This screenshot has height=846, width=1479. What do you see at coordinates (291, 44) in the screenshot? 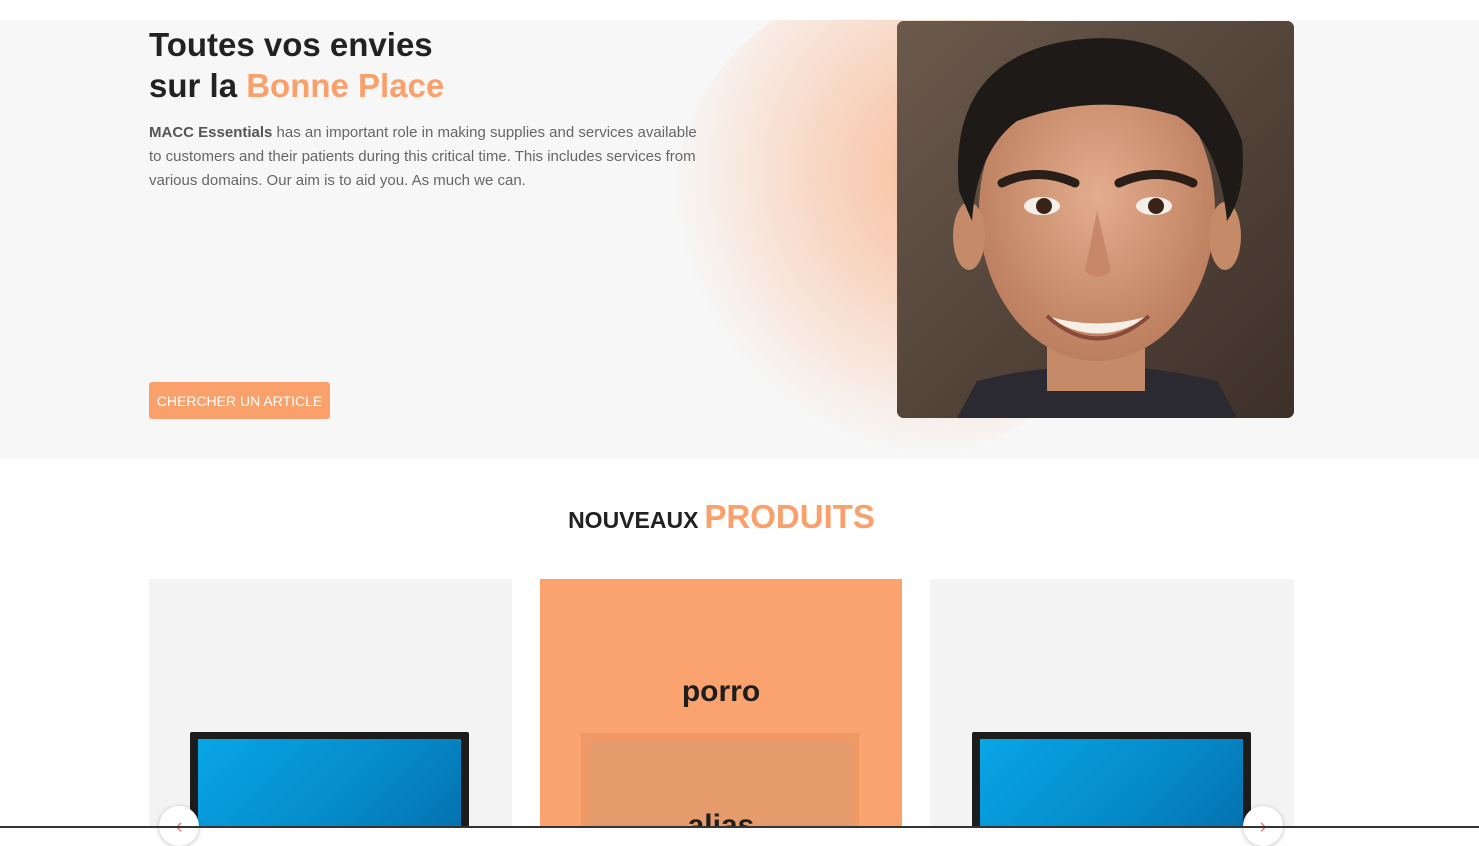
I see `hero-title-line1: Toutes vos envies` at bounding box center [291, 44].